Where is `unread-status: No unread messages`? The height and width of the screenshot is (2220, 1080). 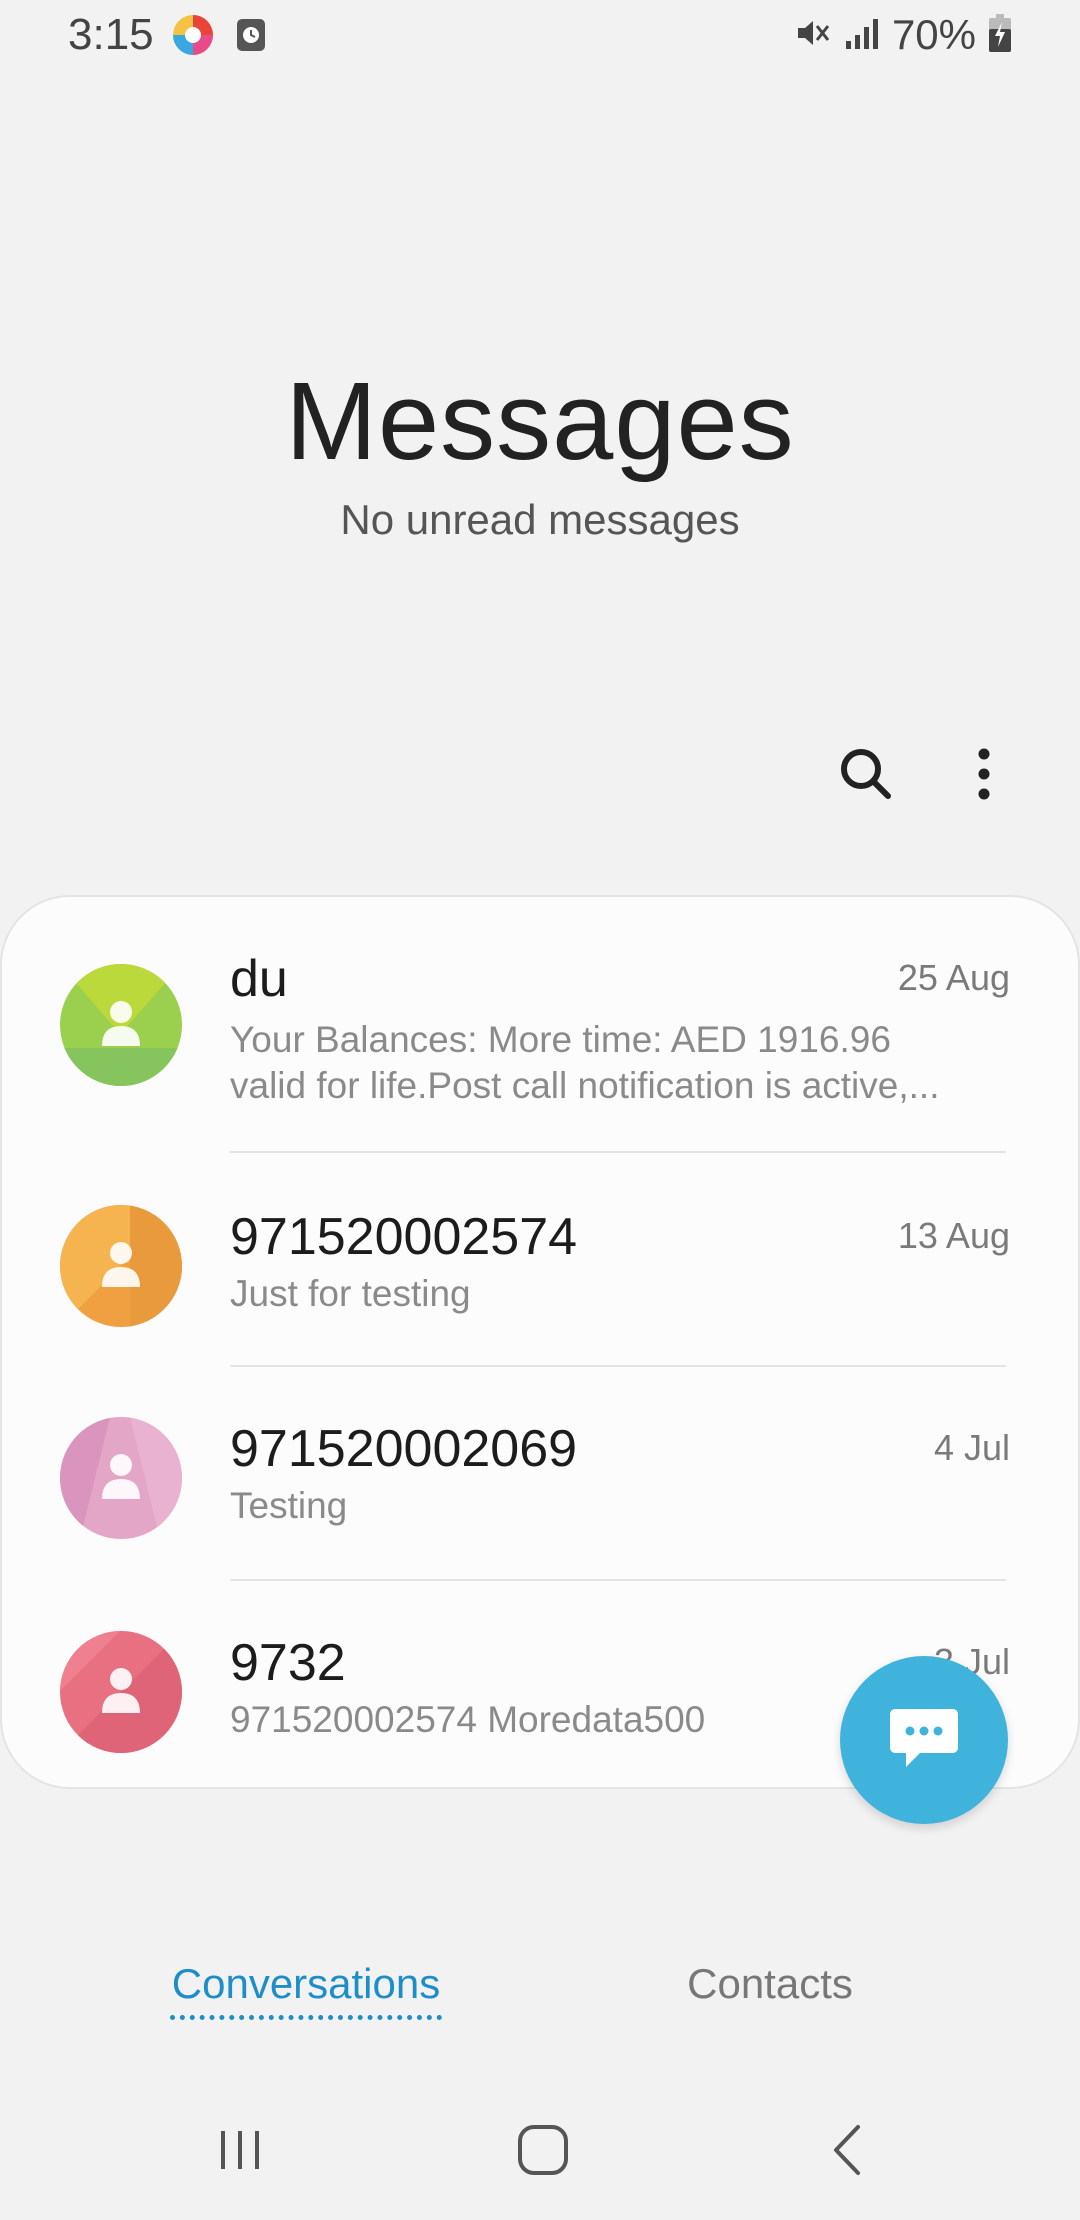
unread-status: No unread messages is located at coordinates (540, 519).